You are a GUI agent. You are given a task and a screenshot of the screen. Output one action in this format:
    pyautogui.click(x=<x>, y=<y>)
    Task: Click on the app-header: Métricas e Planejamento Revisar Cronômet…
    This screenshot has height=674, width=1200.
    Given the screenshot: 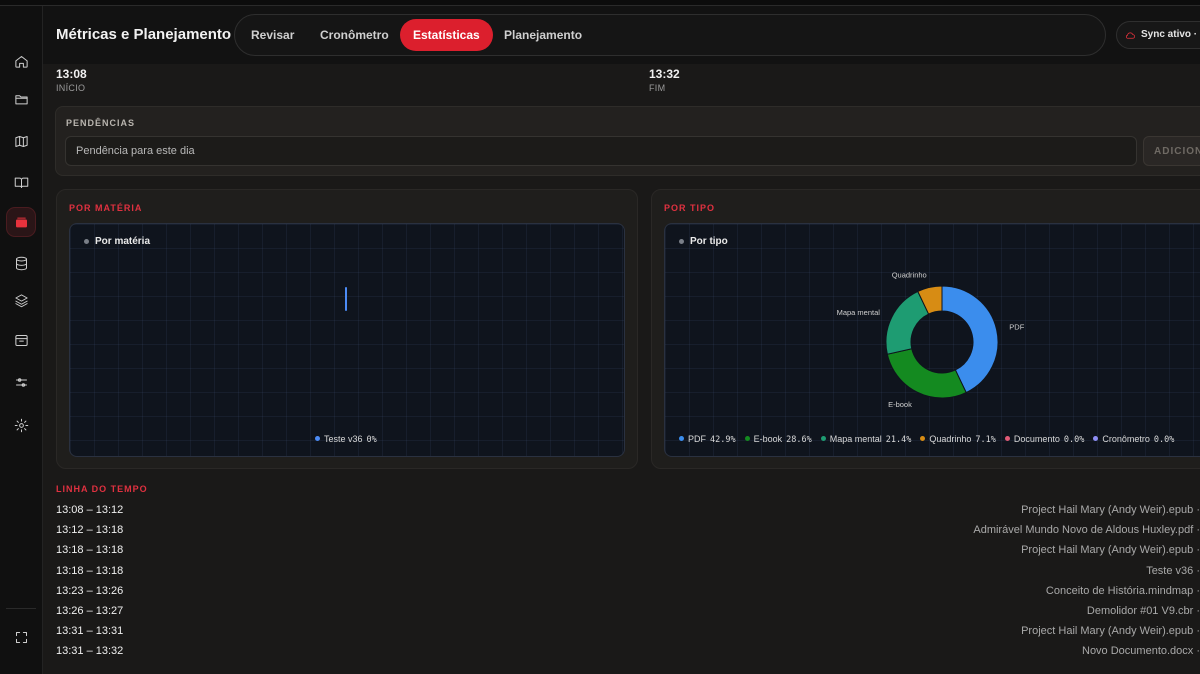 What is the action you would take?
    pyautogui.click(x=621, y=35)
    